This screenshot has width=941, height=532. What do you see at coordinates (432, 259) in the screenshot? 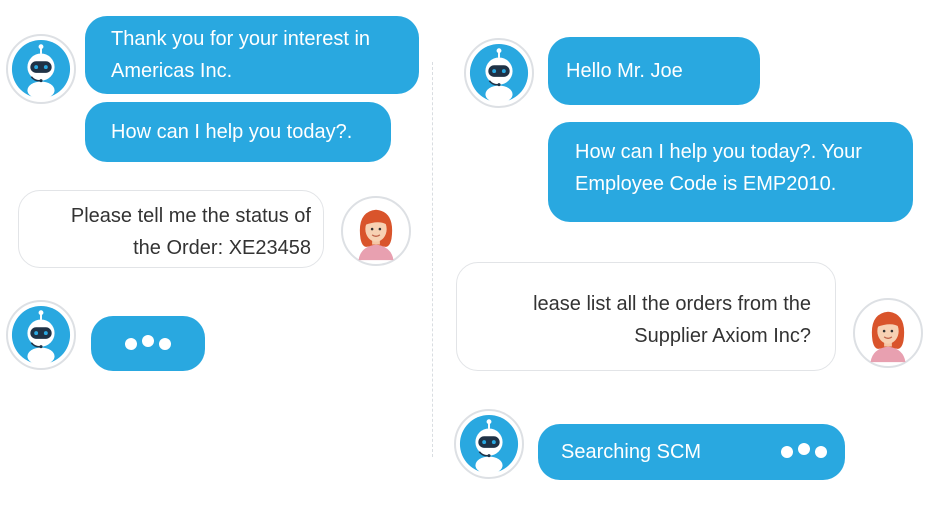
I see `chat-divider` at bounding box center [432, 259].